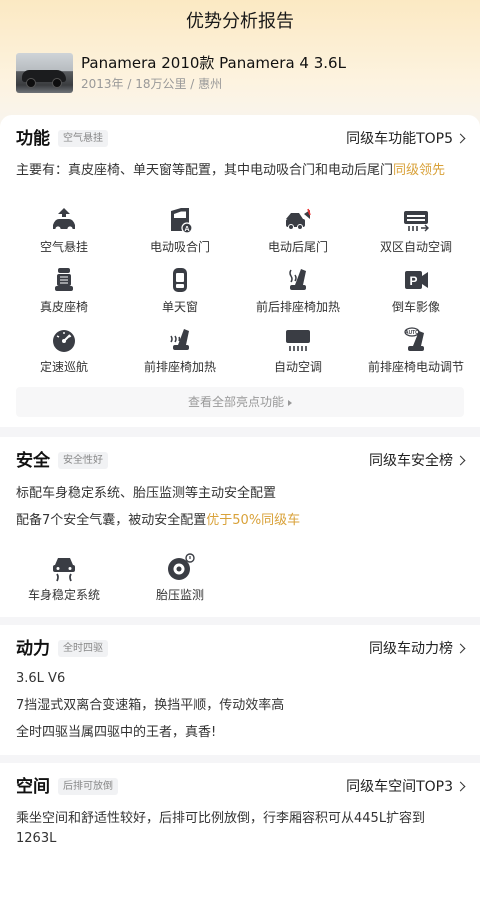 The image size is (480, 908). Describe the element at coordinates (298, 219) in the screenshot. I see `power-tailgate-icon` at that location.